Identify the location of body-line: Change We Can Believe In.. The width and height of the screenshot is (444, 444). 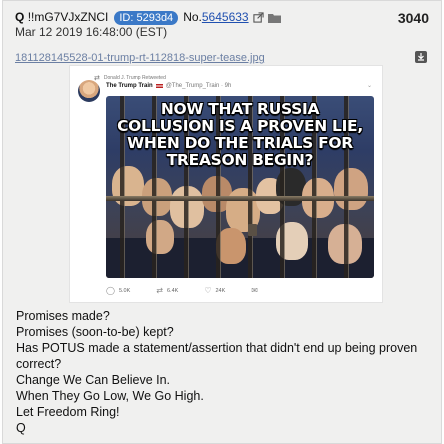
(93, 380).